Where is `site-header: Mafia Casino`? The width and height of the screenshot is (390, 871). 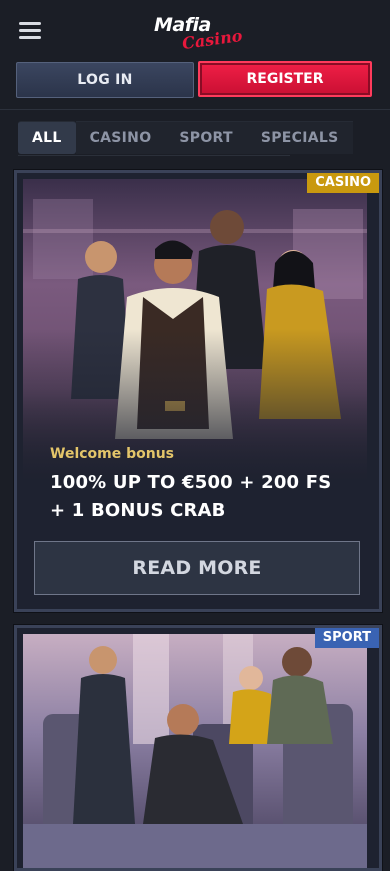 site-header: Mafia Casino is located at coordinates (195, 31).